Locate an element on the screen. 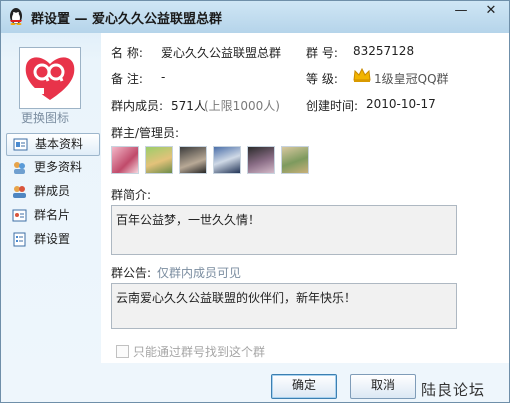  profile-card-icon is located at coordinates (20, 144).